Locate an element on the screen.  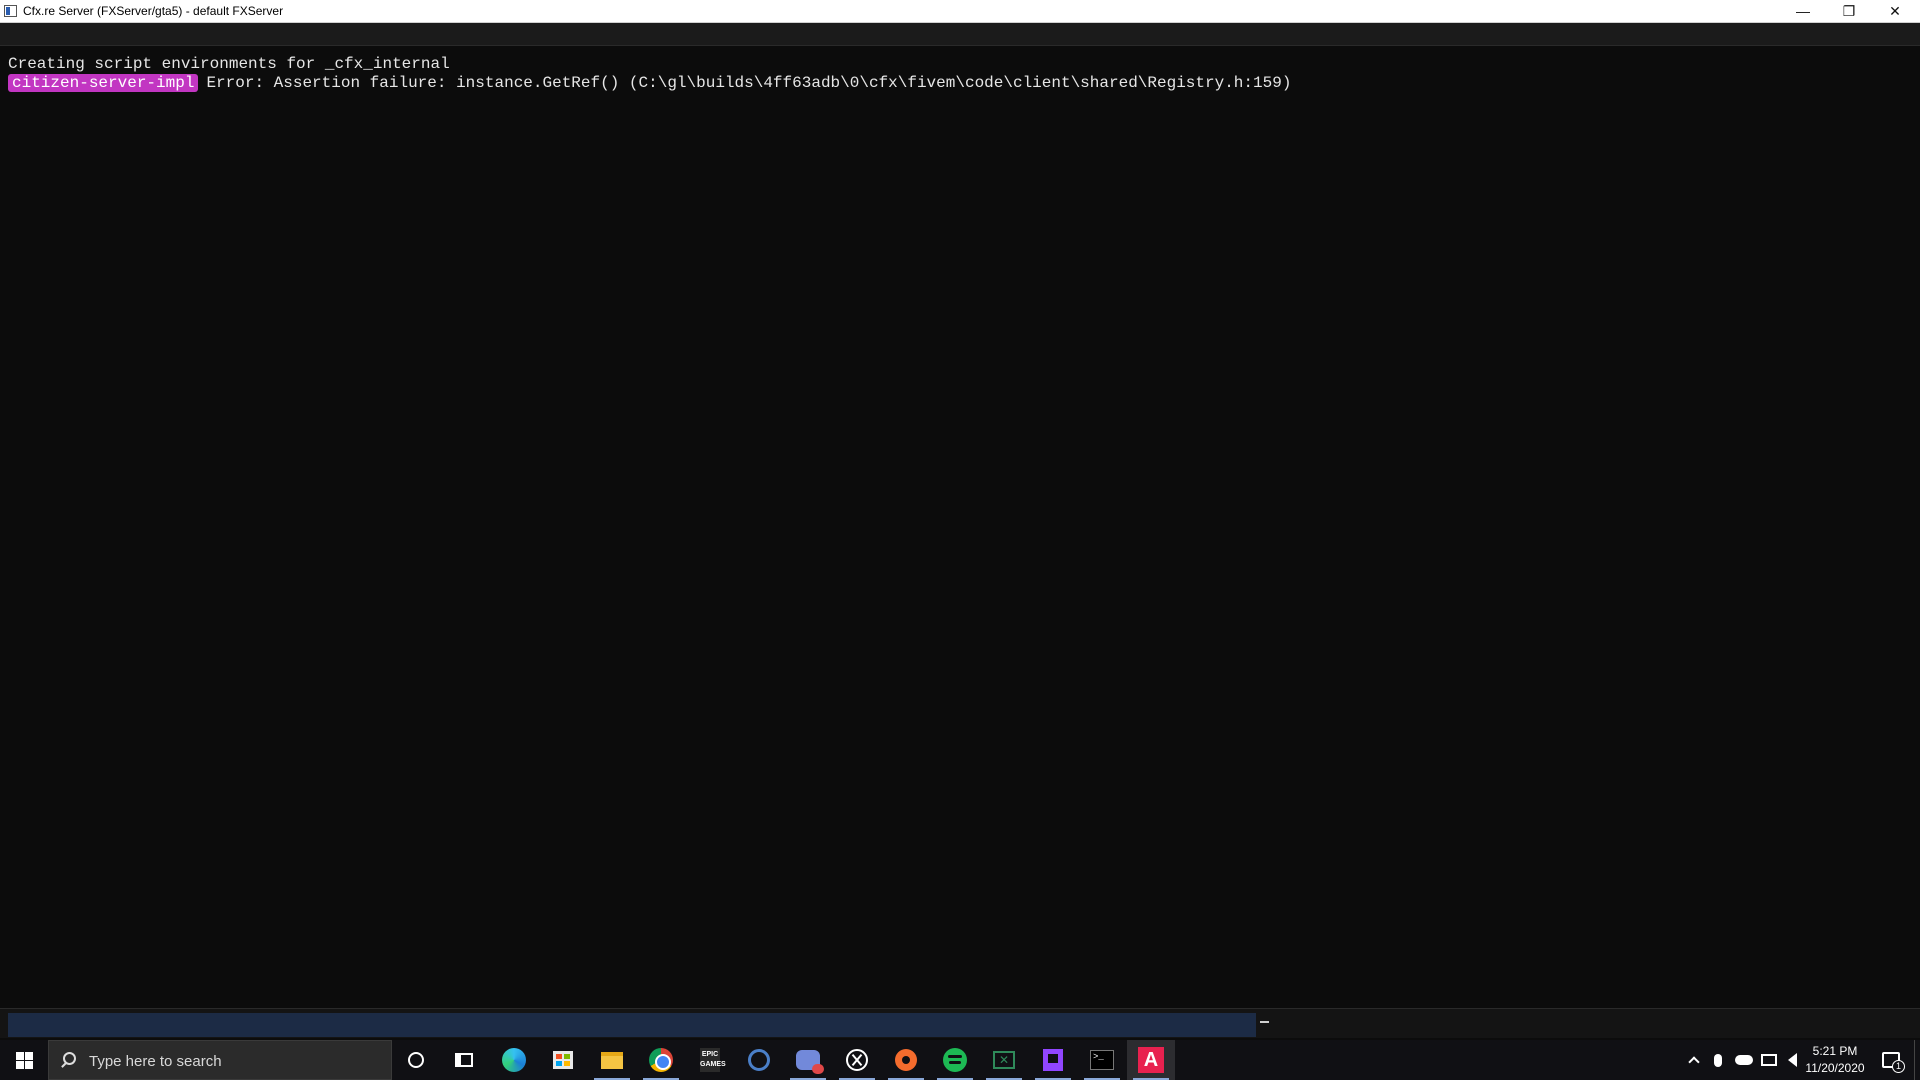
taskbar-app-discord is located at coordinates (808, 1060).